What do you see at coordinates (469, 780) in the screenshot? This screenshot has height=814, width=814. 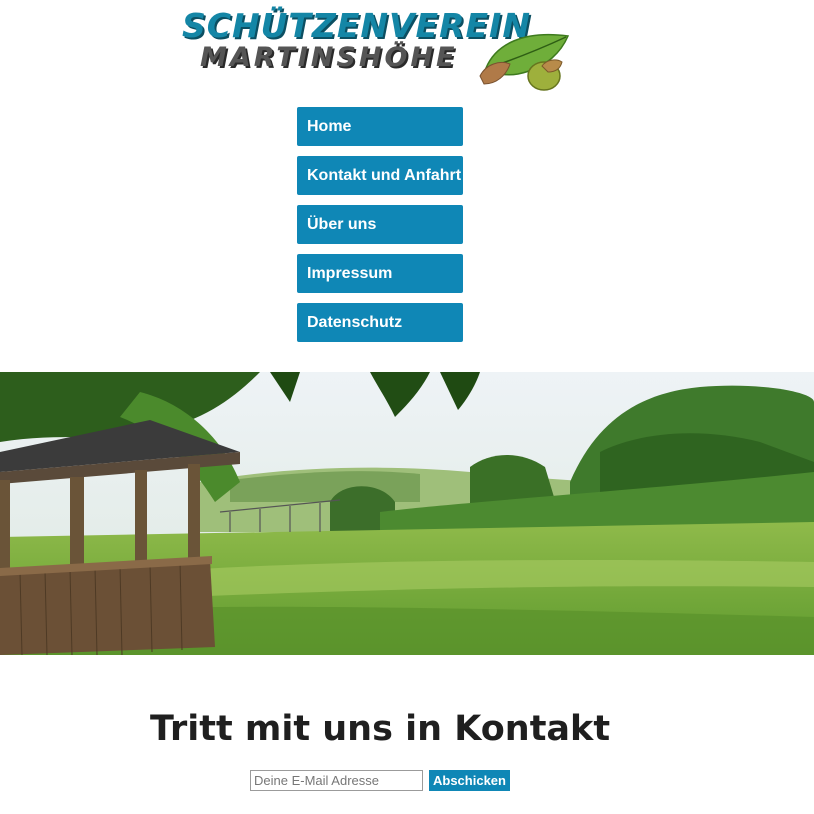 I see `submit-button: Abschicken` at bounding box center [469, 780].